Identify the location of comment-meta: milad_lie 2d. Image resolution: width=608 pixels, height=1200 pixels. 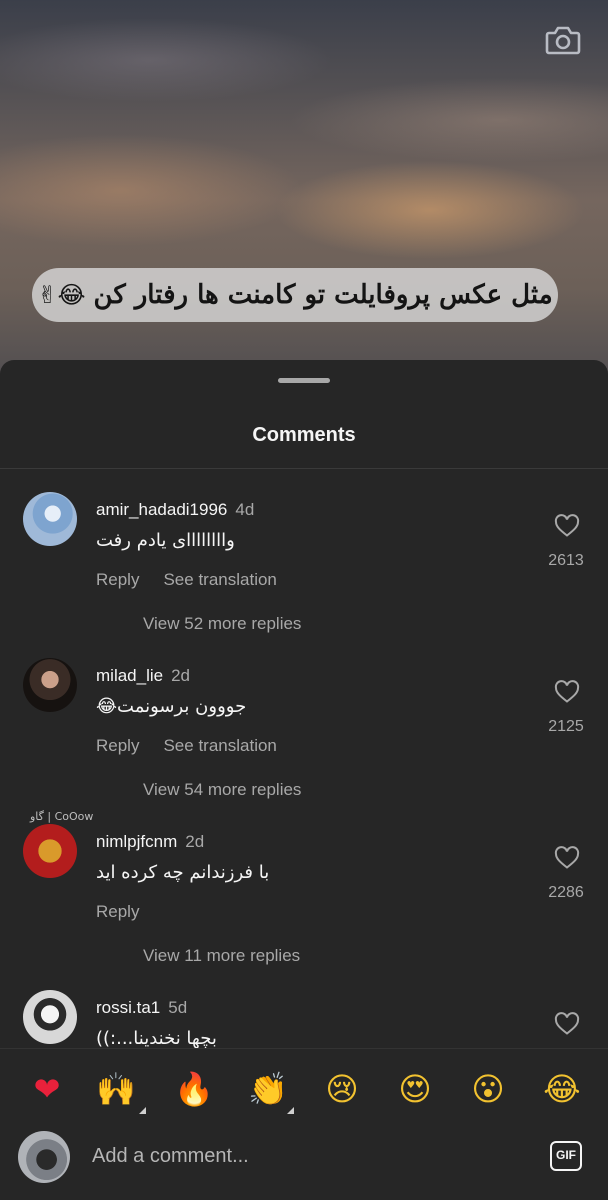
(143, 676).